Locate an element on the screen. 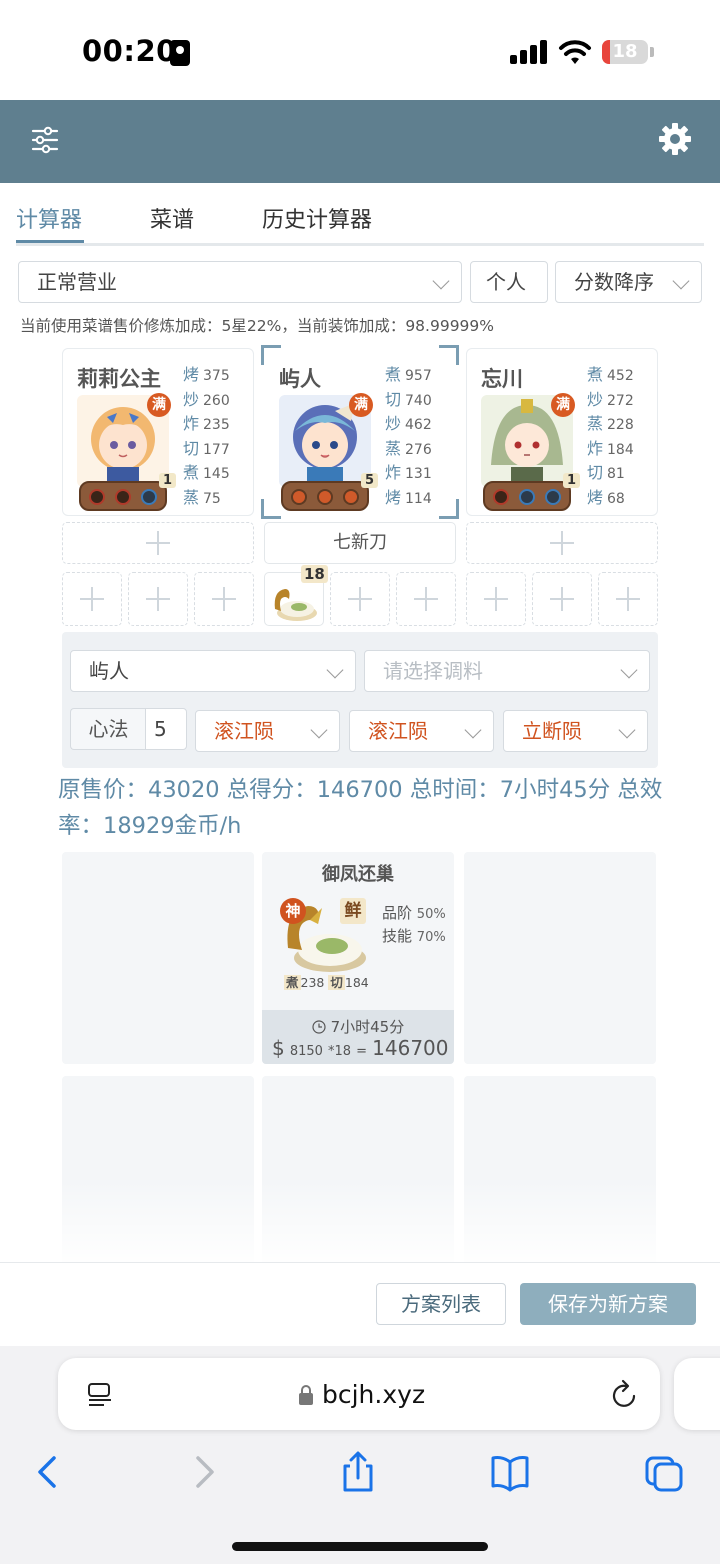  business-mode-value: 正常营业 is located at coordinates (77, 282).